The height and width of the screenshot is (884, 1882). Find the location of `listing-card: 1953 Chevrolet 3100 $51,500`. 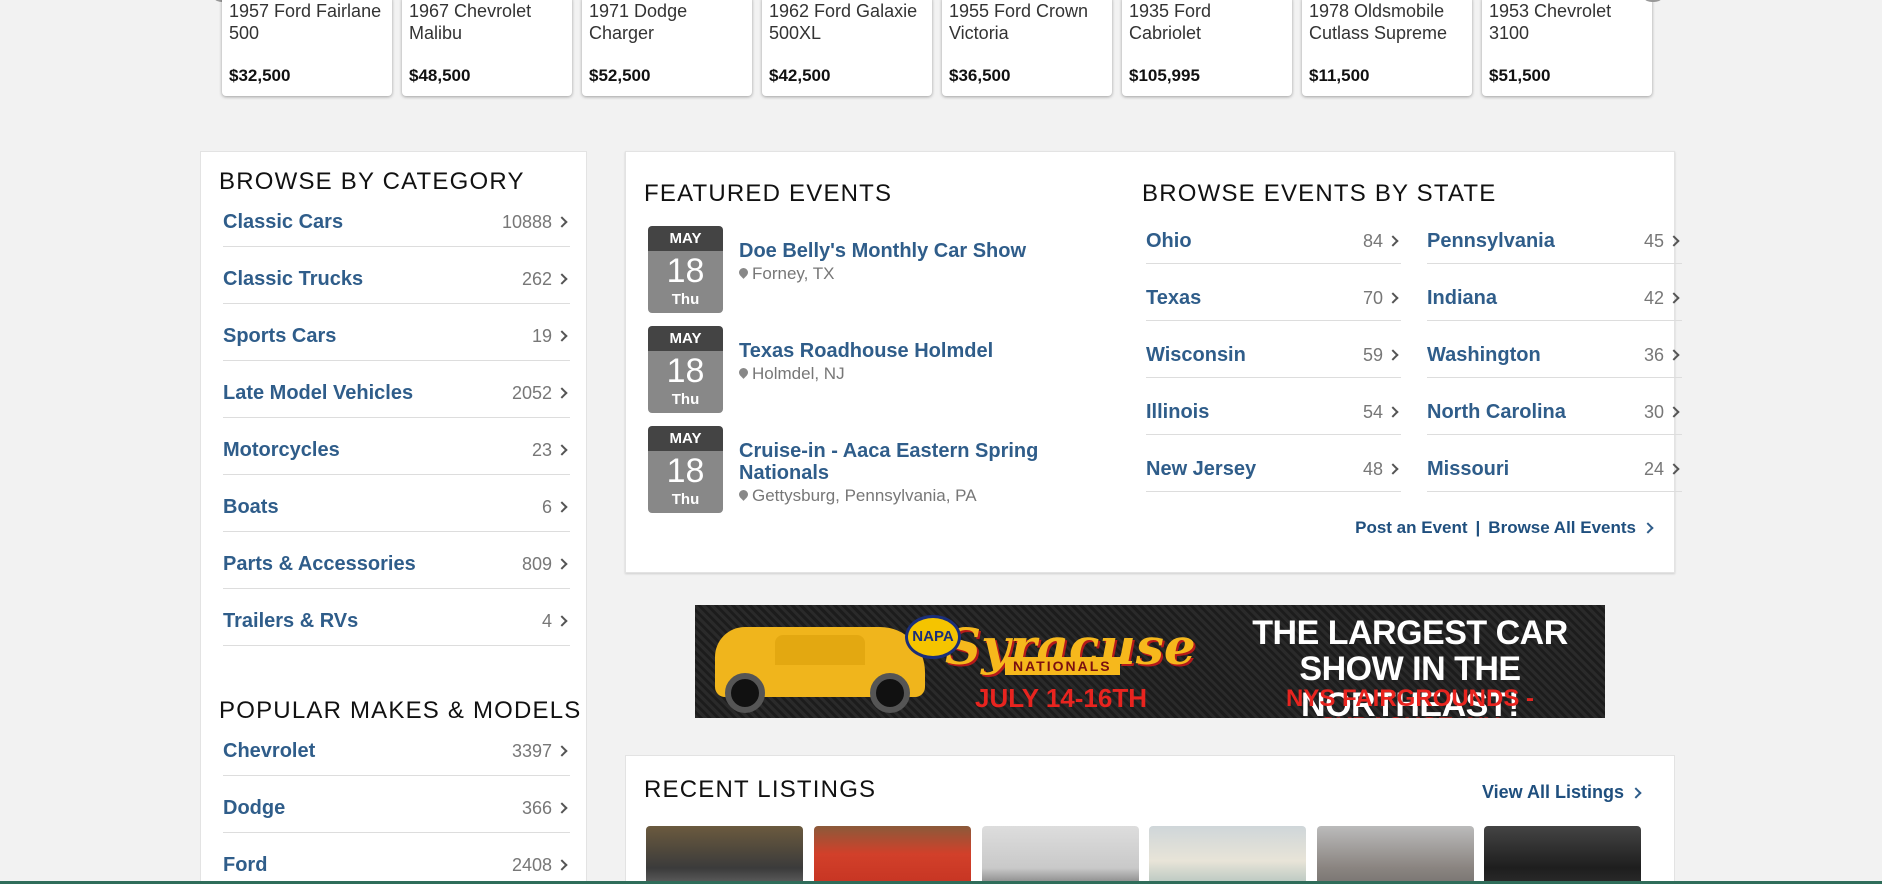

listing-card: 1953 Chevrolet 3100 $51,500 is located at coordinates (1567, 48).